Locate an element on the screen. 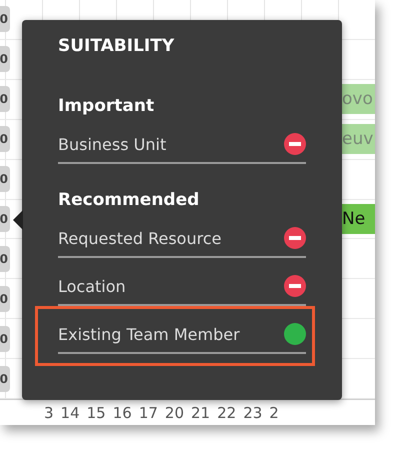  day-label: 16 is located at coordinates (122, 413).